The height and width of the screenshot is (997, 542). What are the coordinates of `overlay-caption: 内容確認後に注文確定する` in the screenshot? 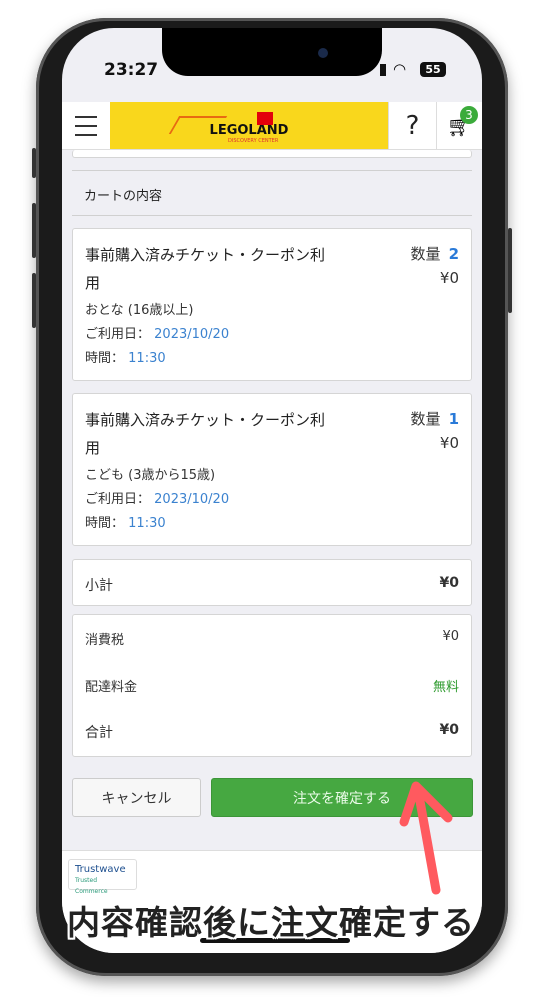 It's located at (271, 922).